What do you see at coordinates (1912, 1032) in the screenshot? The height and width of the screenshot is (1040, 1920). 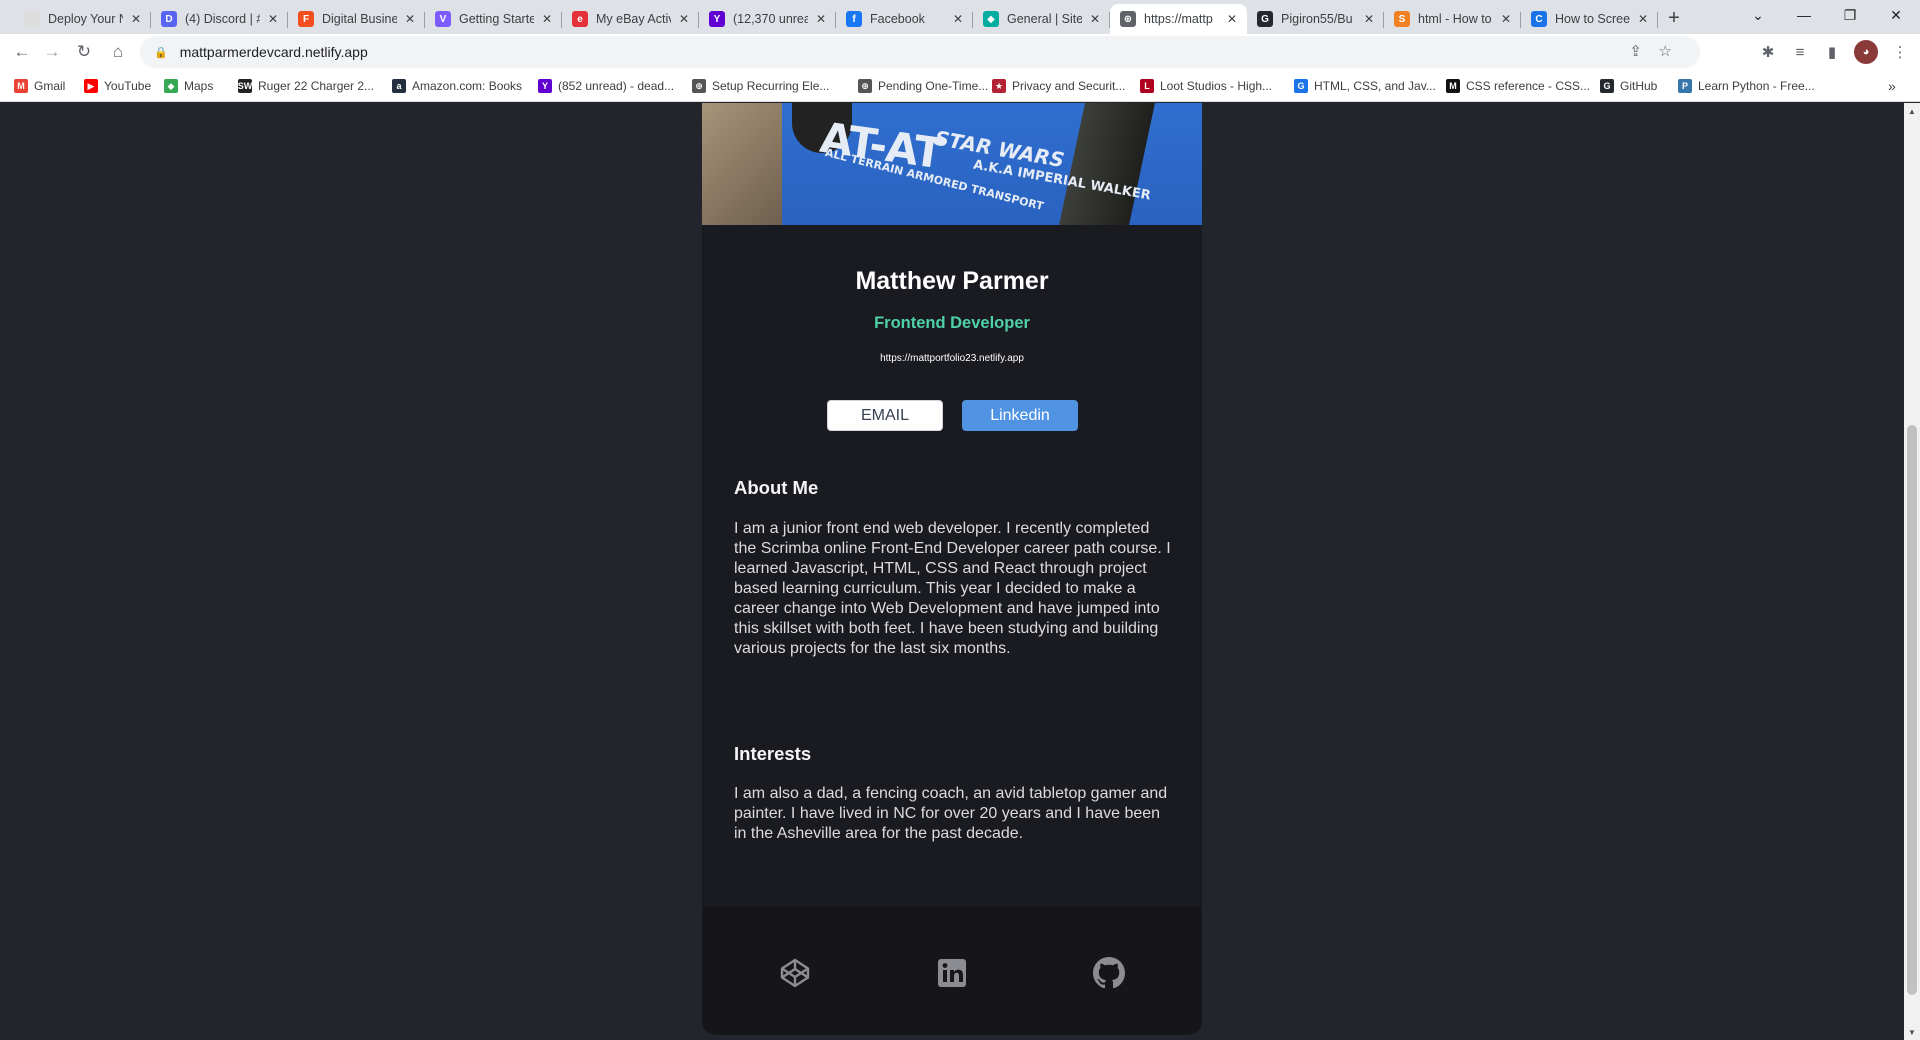 I see `scroll-down-arrow: ▼` at bounding box center [1912, 1032].